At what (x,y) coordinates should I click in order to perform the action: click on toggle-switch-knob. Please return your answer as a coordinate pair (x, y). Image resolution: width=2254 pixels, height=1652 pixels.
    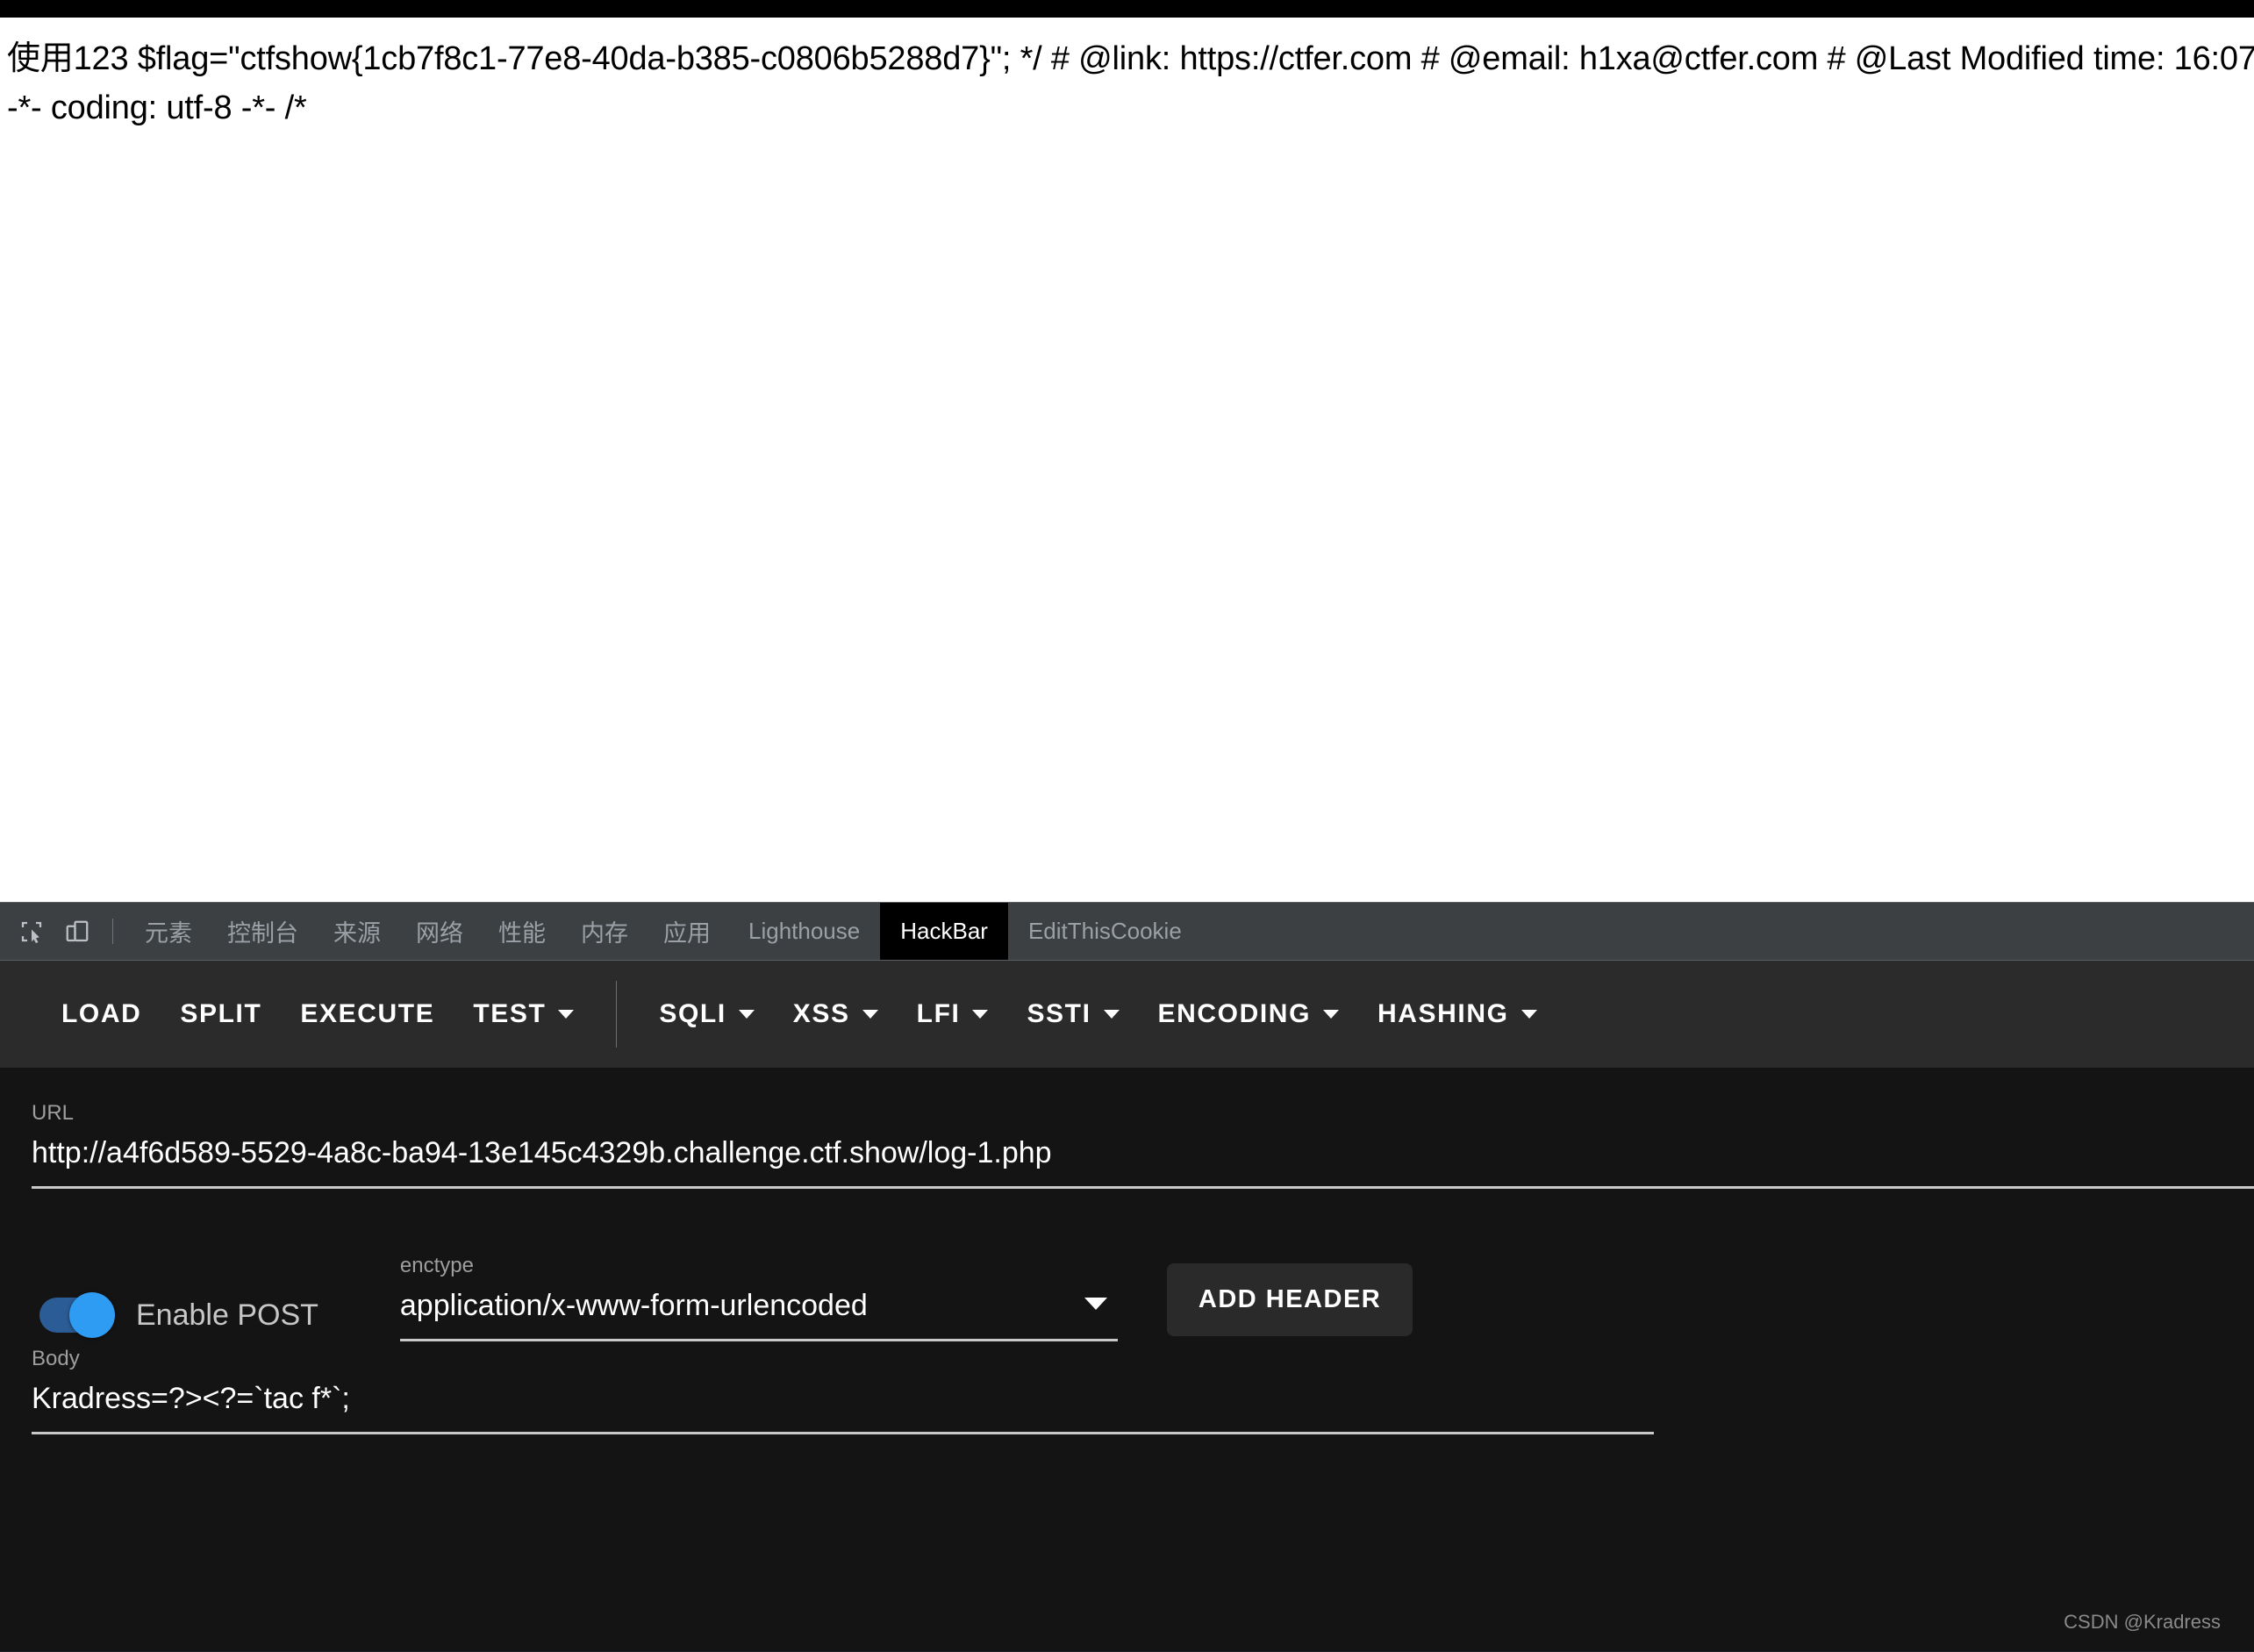
    Looking at the image, I should click on (92, 1315).